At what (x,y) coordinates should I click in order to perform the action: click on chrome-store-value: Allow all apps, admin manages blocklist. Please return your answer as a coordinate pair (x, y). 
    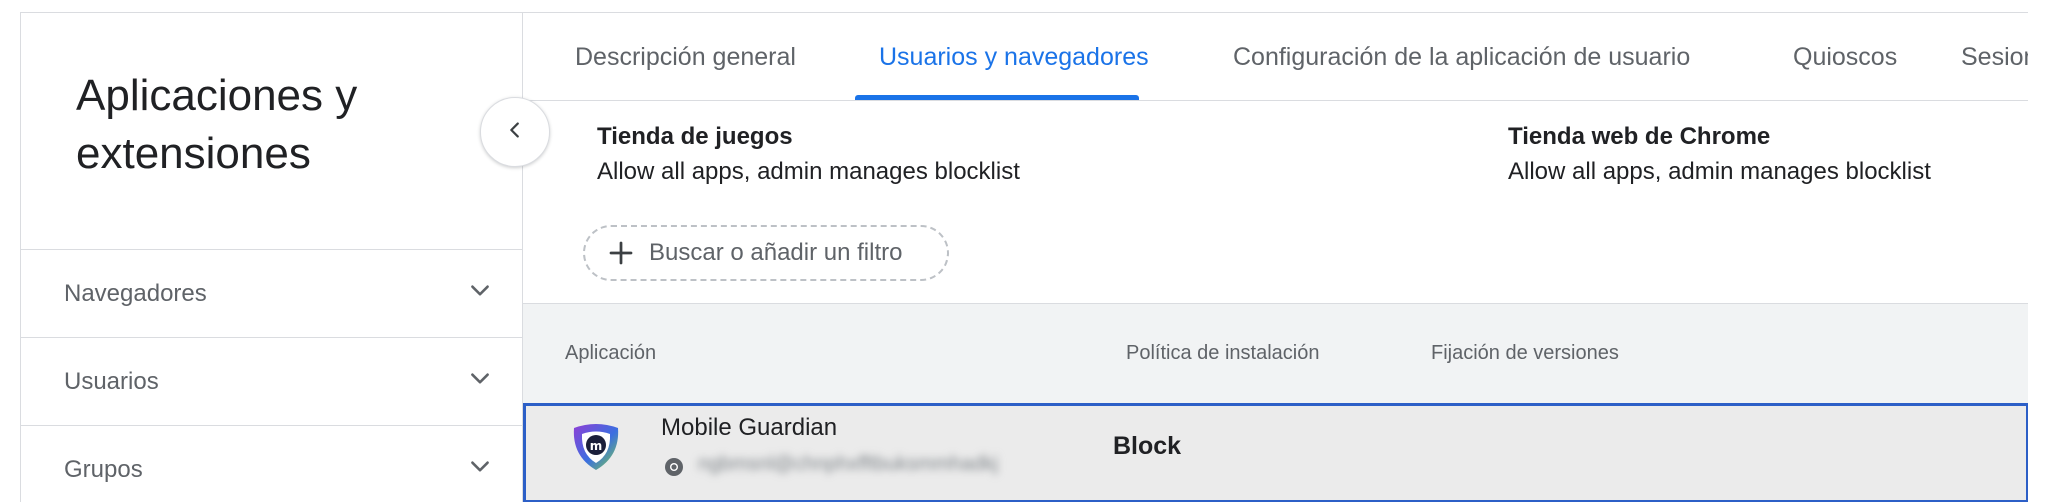
    Looking at the image, I should click on (1719, 171).